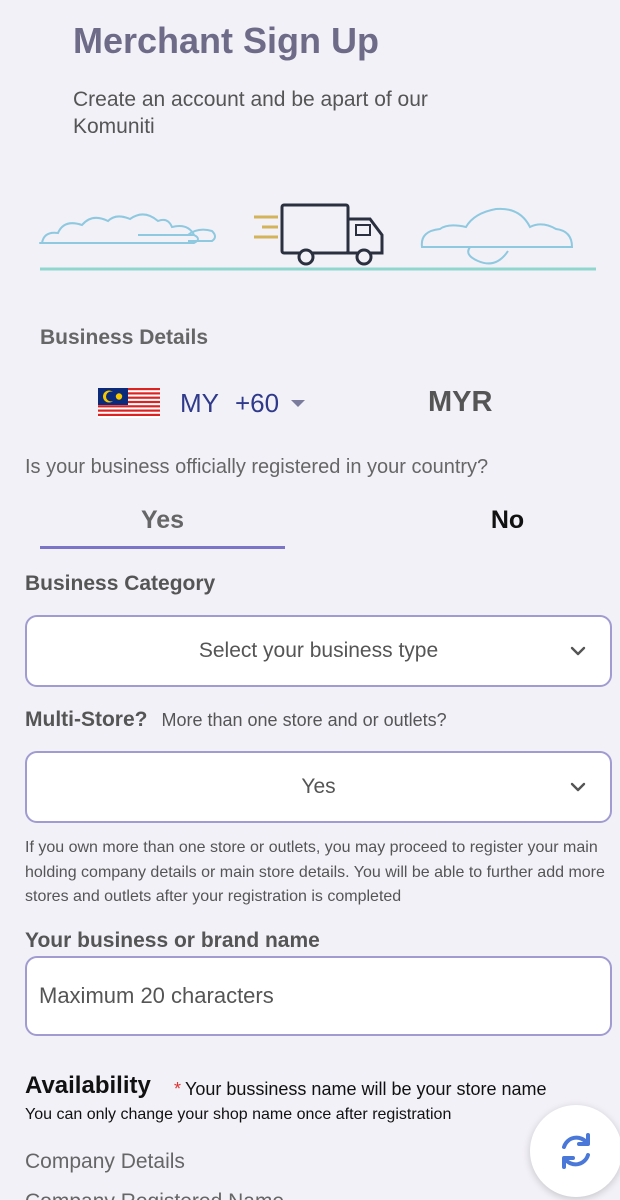 This screenshot has height=1200, width=620. Describe the element at coordinates (172, 940) in the screenshot. I see `brand-name-label: Your business or brand name` at that location.